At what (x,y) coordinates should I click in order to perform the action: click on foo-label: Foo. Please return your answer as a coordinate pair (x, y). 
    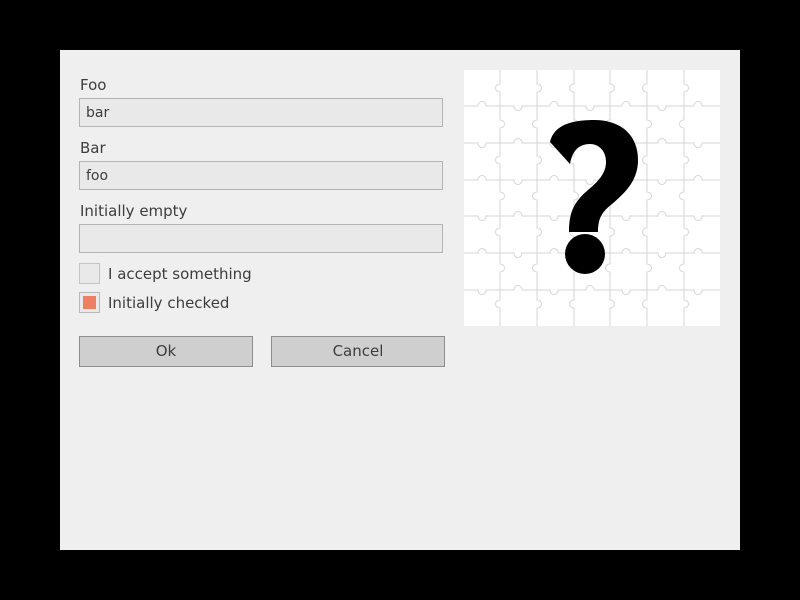
    Looking at the image, I should click on (93, 85).